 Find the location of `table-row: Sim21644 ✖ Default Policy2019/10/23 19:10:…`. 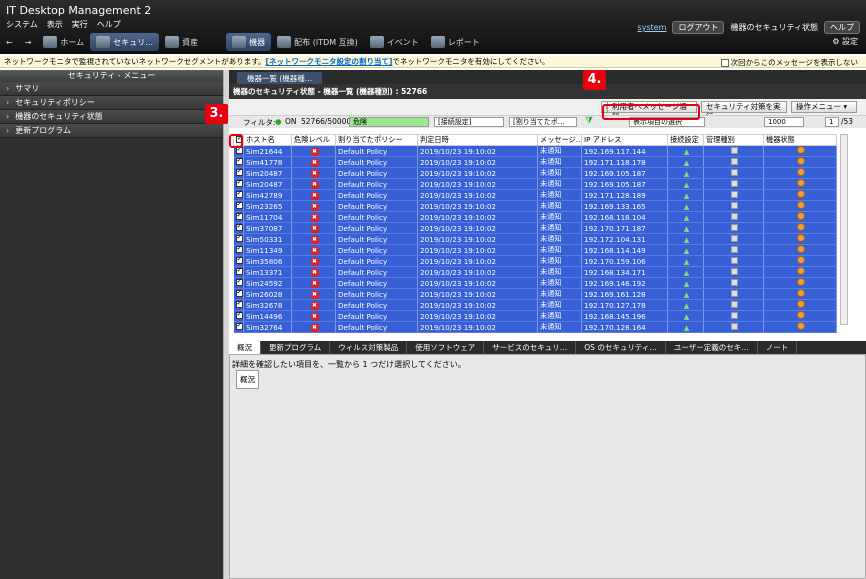

table-row: Sim21644 ✖ Default Policy2019/10/23 19:10:… is located at coordinates (535, 151).